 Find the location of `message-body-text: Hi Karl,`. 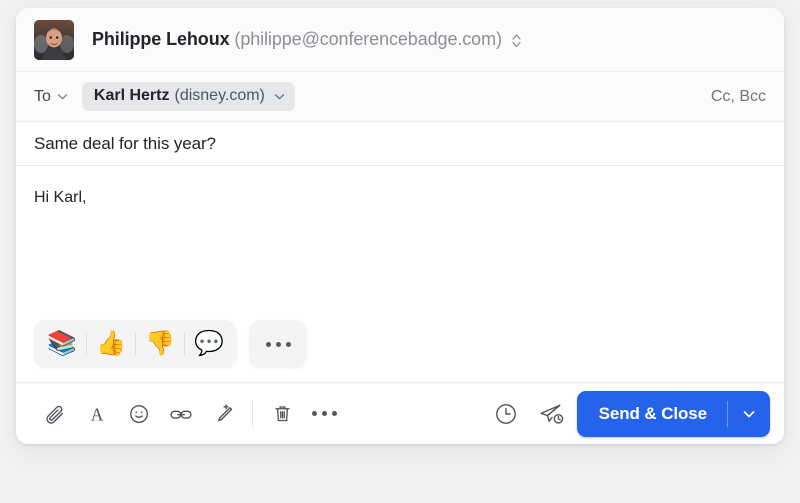

message-body-text: Hi Karl, is located at coordinates (400, 198).